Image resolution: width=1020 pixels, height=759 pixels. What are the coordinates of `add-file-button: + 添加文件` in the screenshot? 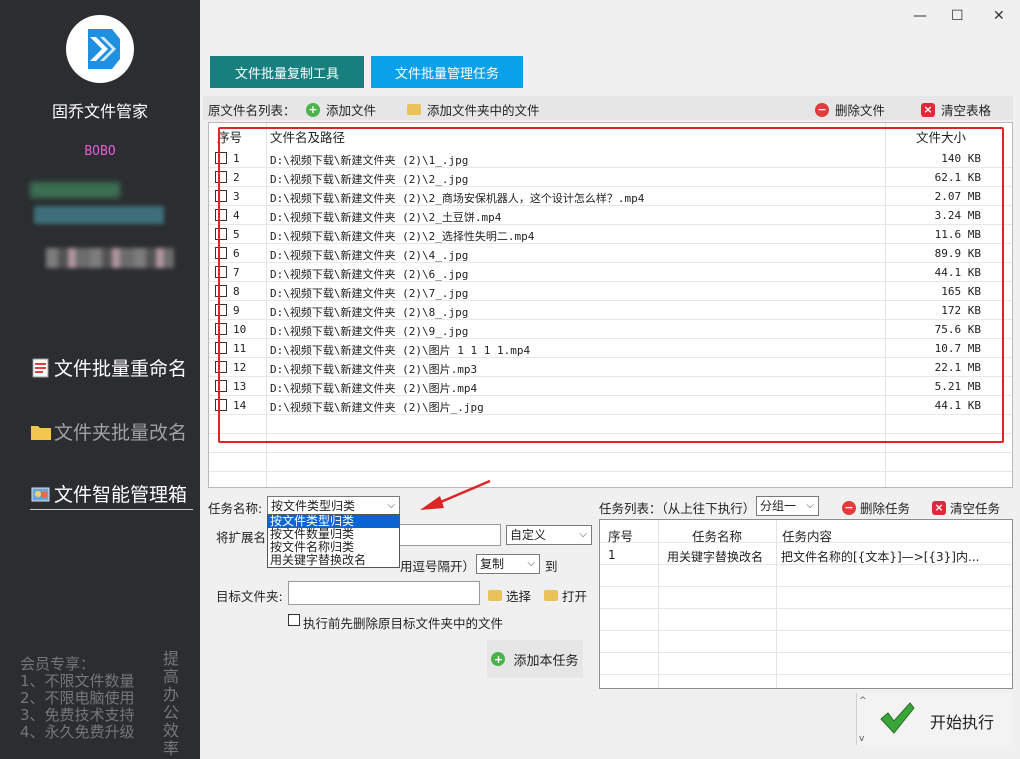 It's located at (341, 109).